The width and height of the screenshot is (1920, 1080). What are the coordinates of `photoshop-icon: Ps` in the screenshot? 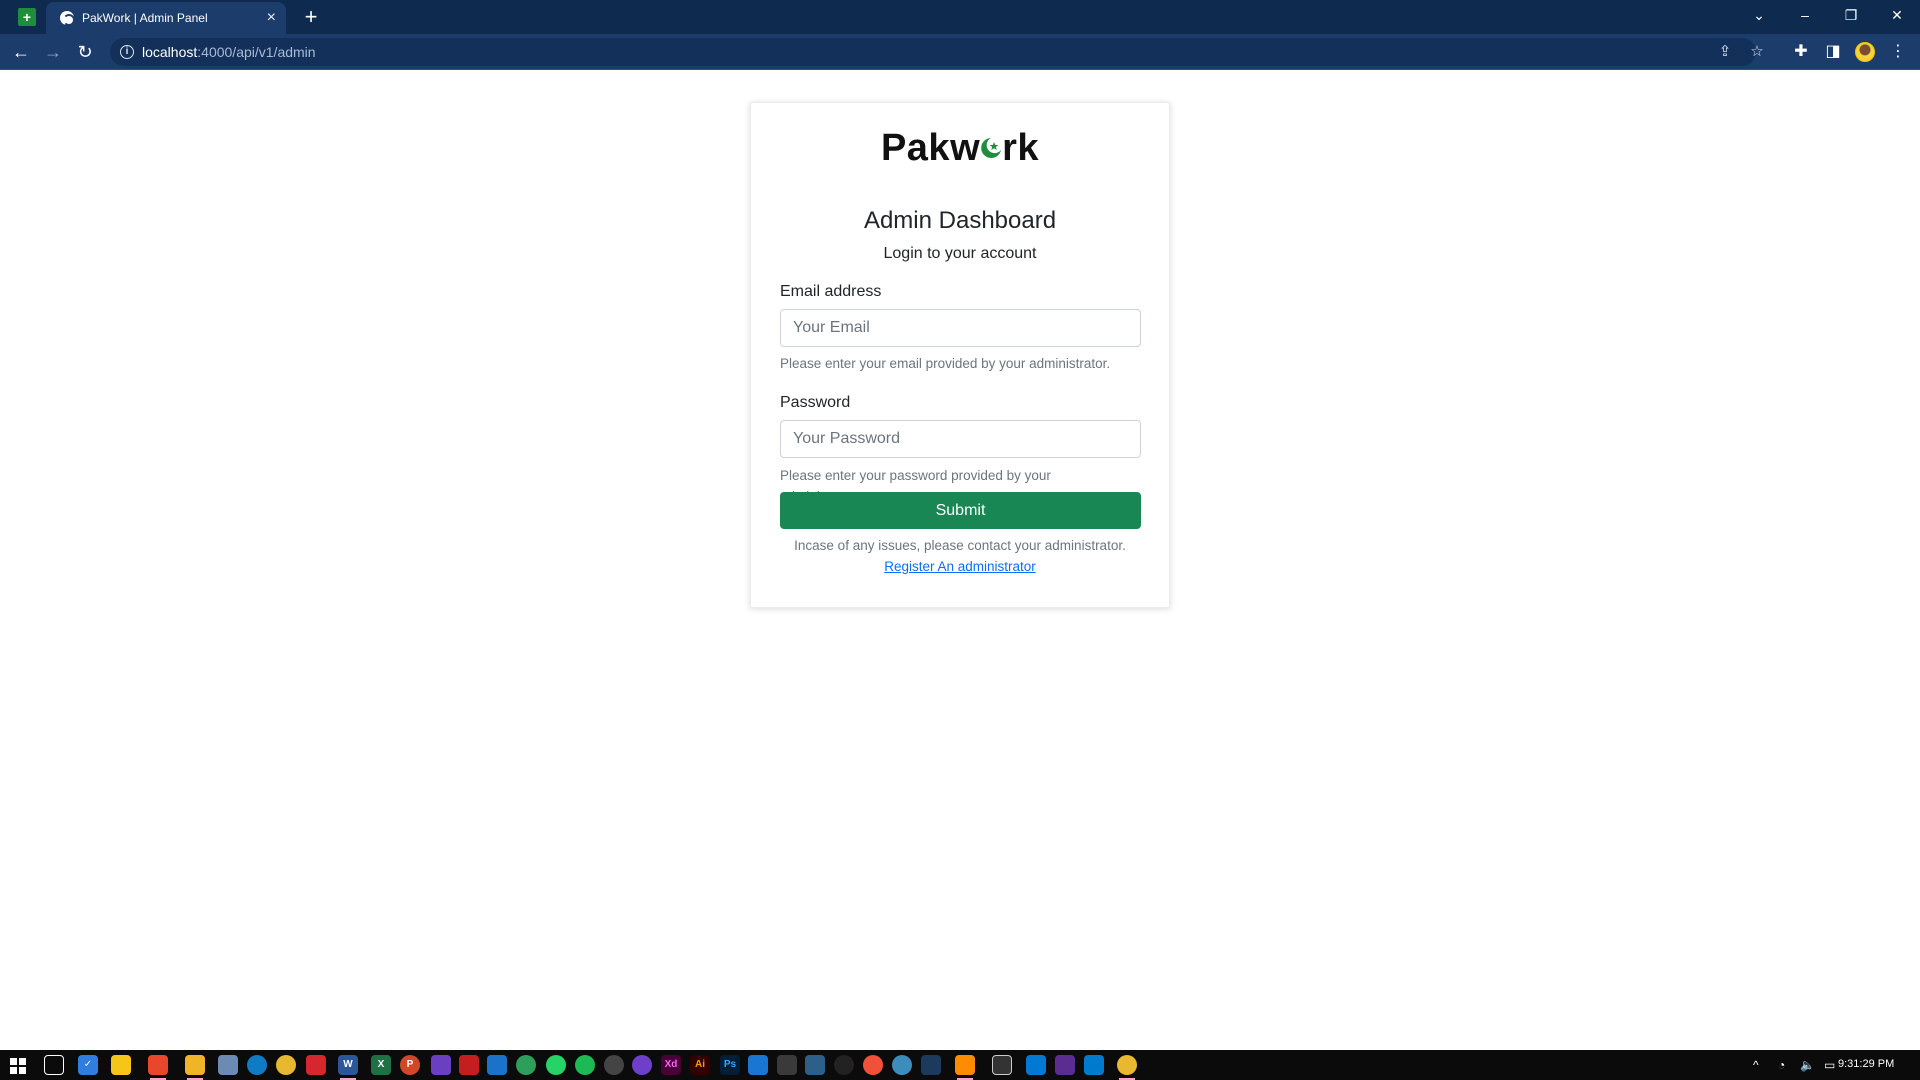 It's located at (730, 1065).